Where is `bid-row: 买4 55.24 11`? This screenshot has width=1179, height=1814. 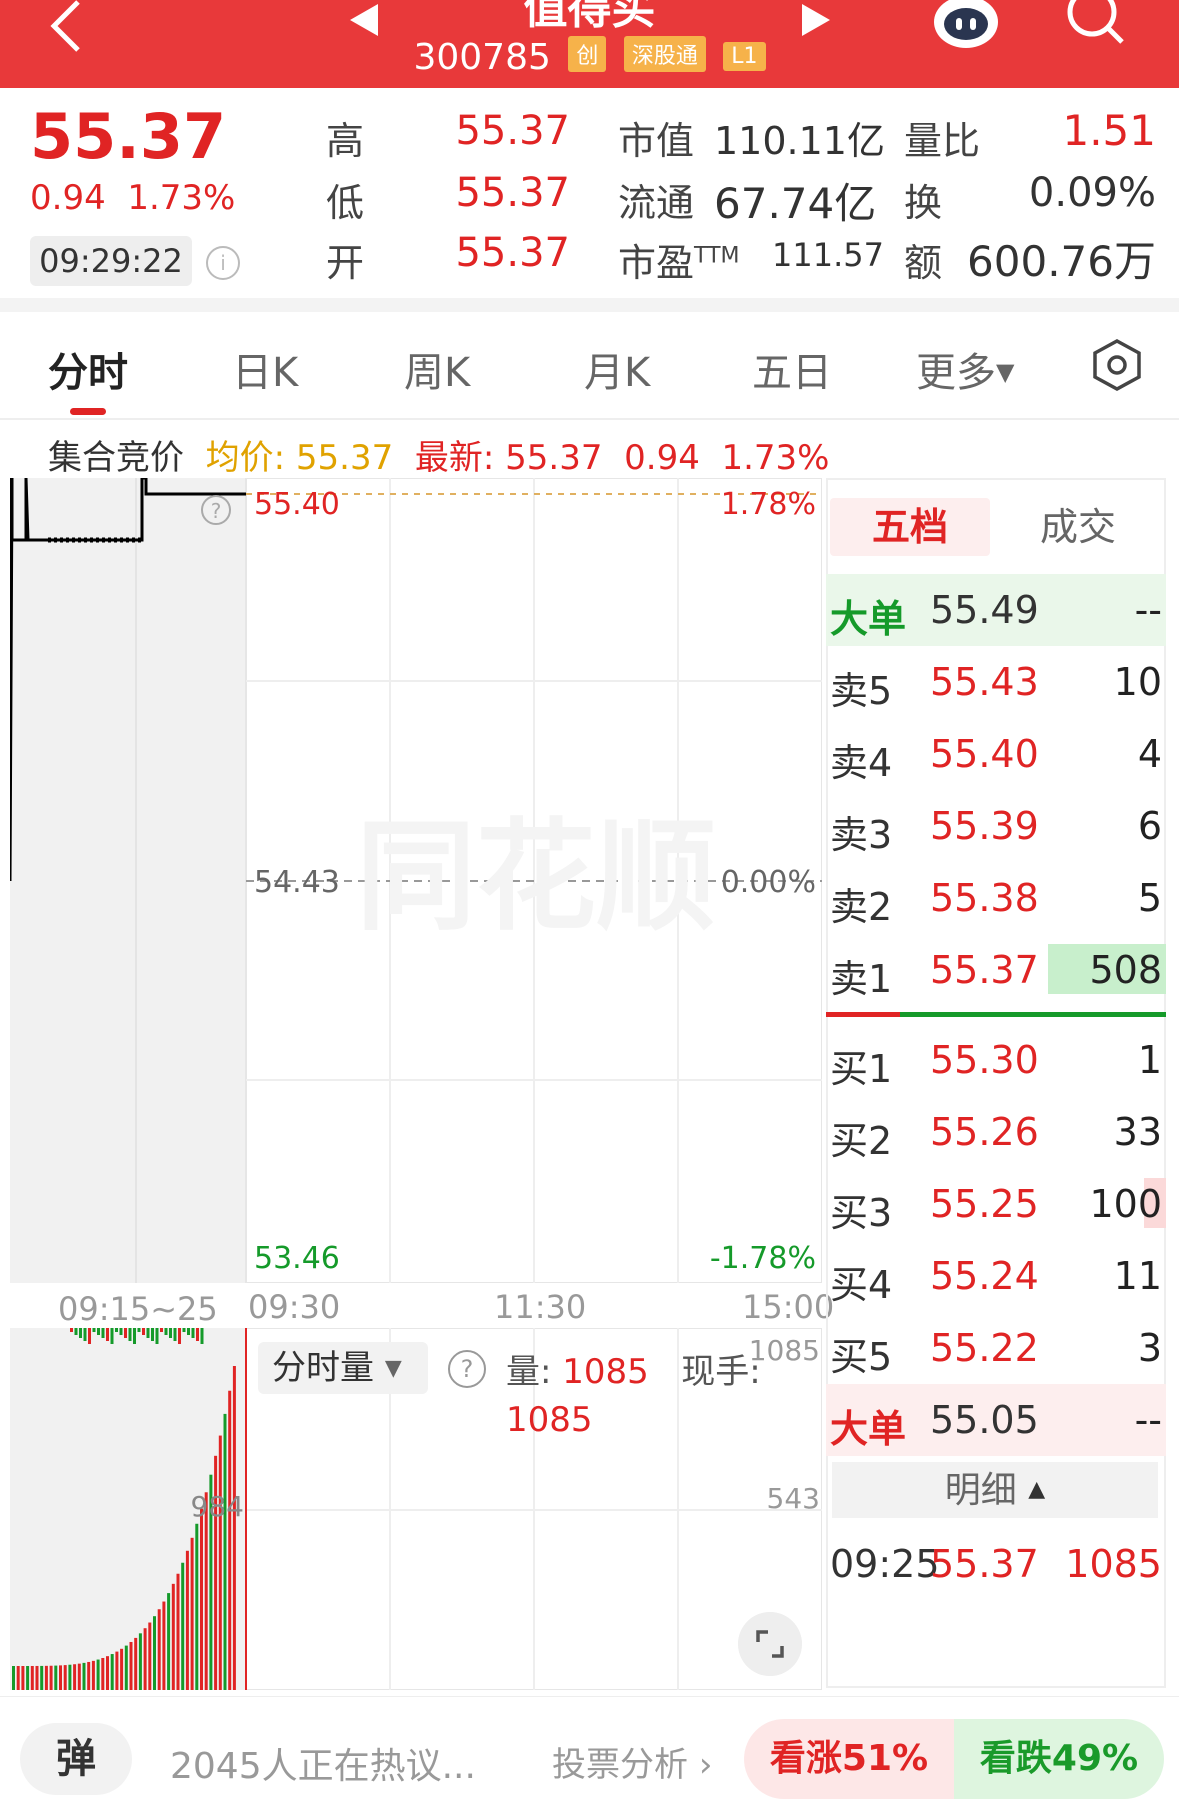
bid-row: 买4 55.24 11 is located at coordinates (996, 1276).